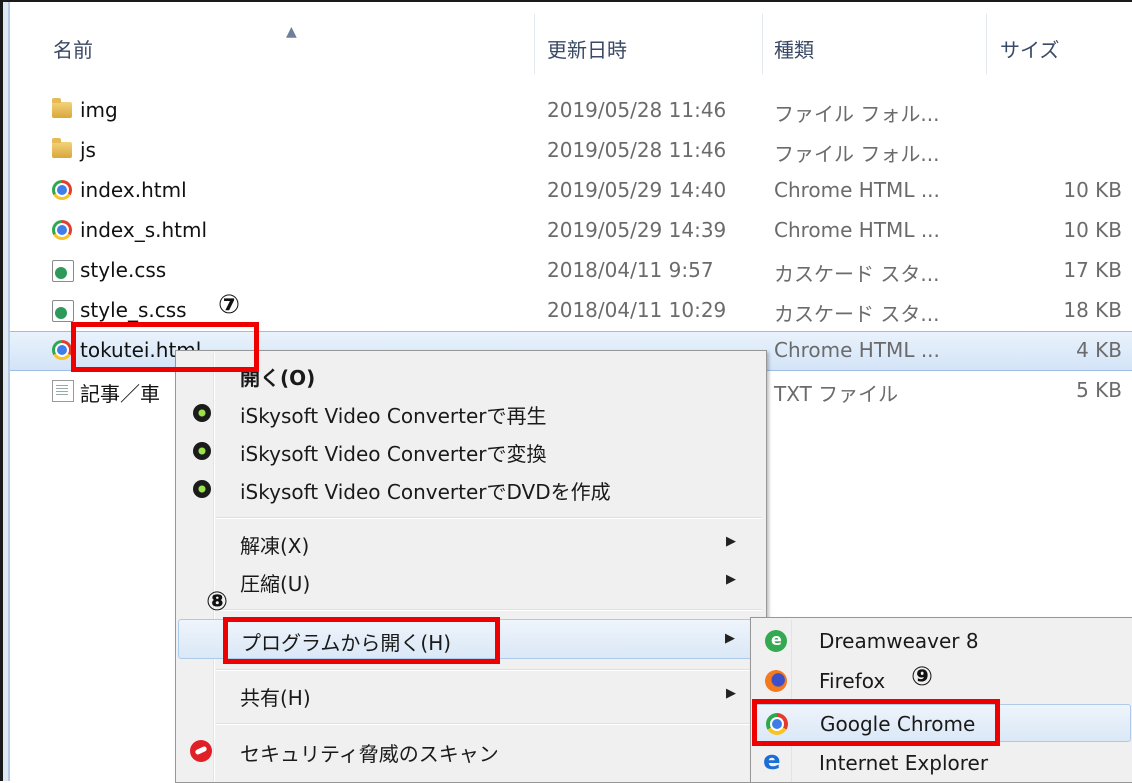  Describe the element at coordinates (229, 305) in the screenshot. I see `step-7-marker: ⑦` at that location.